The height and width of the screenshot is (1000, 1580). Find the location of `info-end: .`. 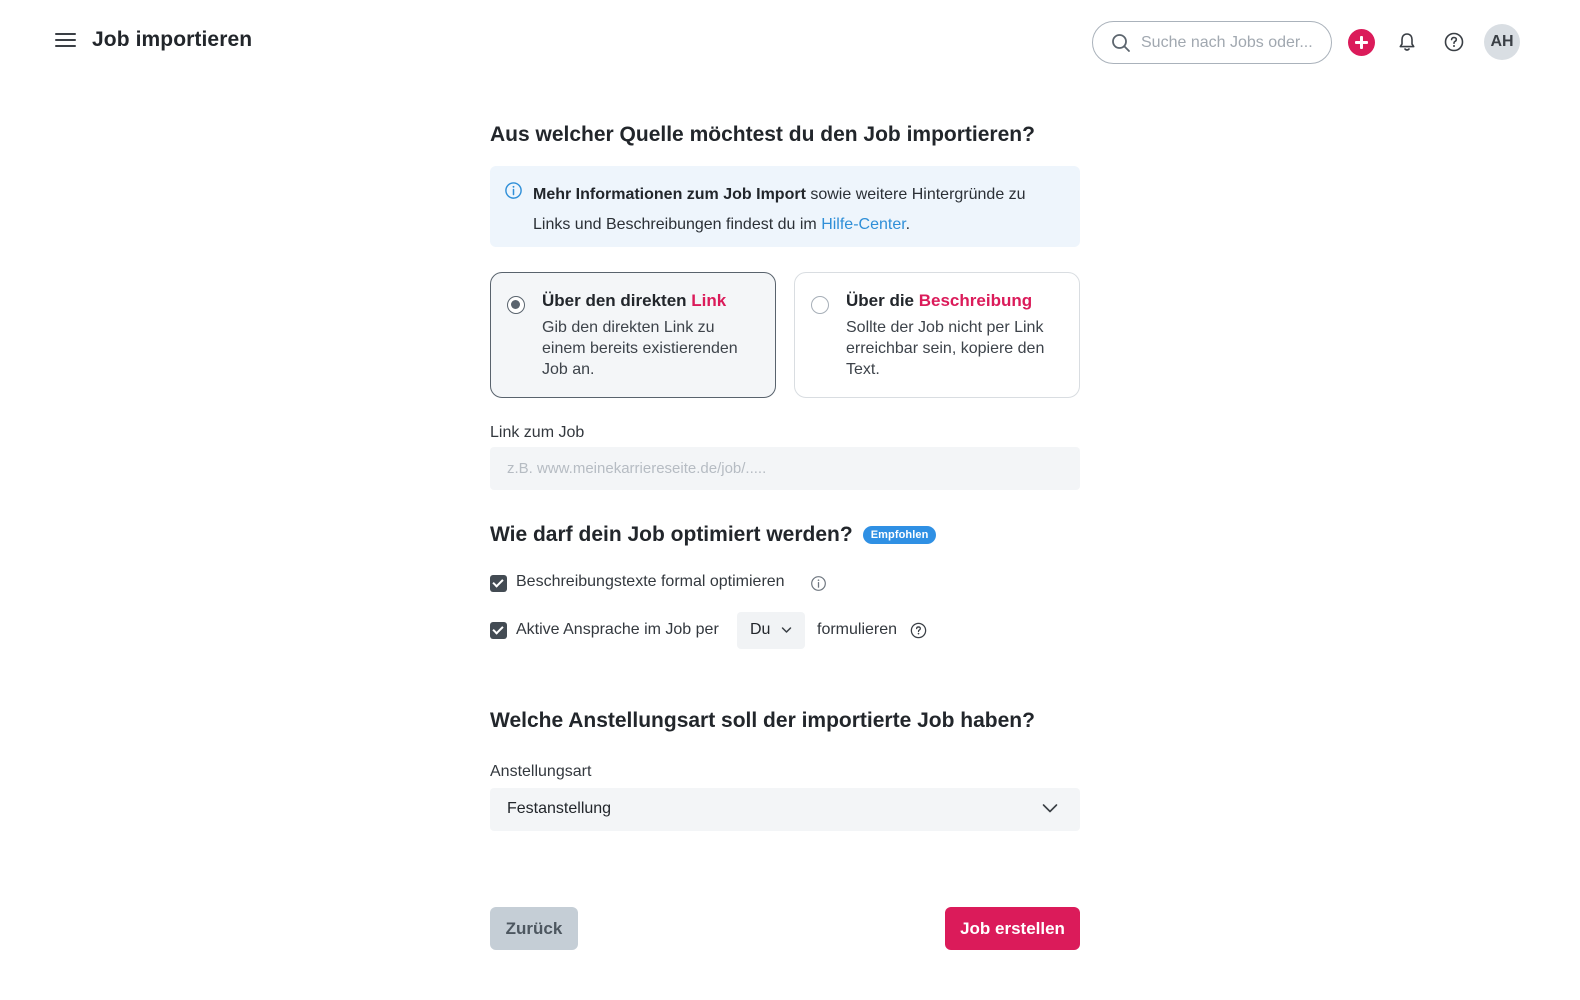

info-end: . is located at coordinates (908, 224).